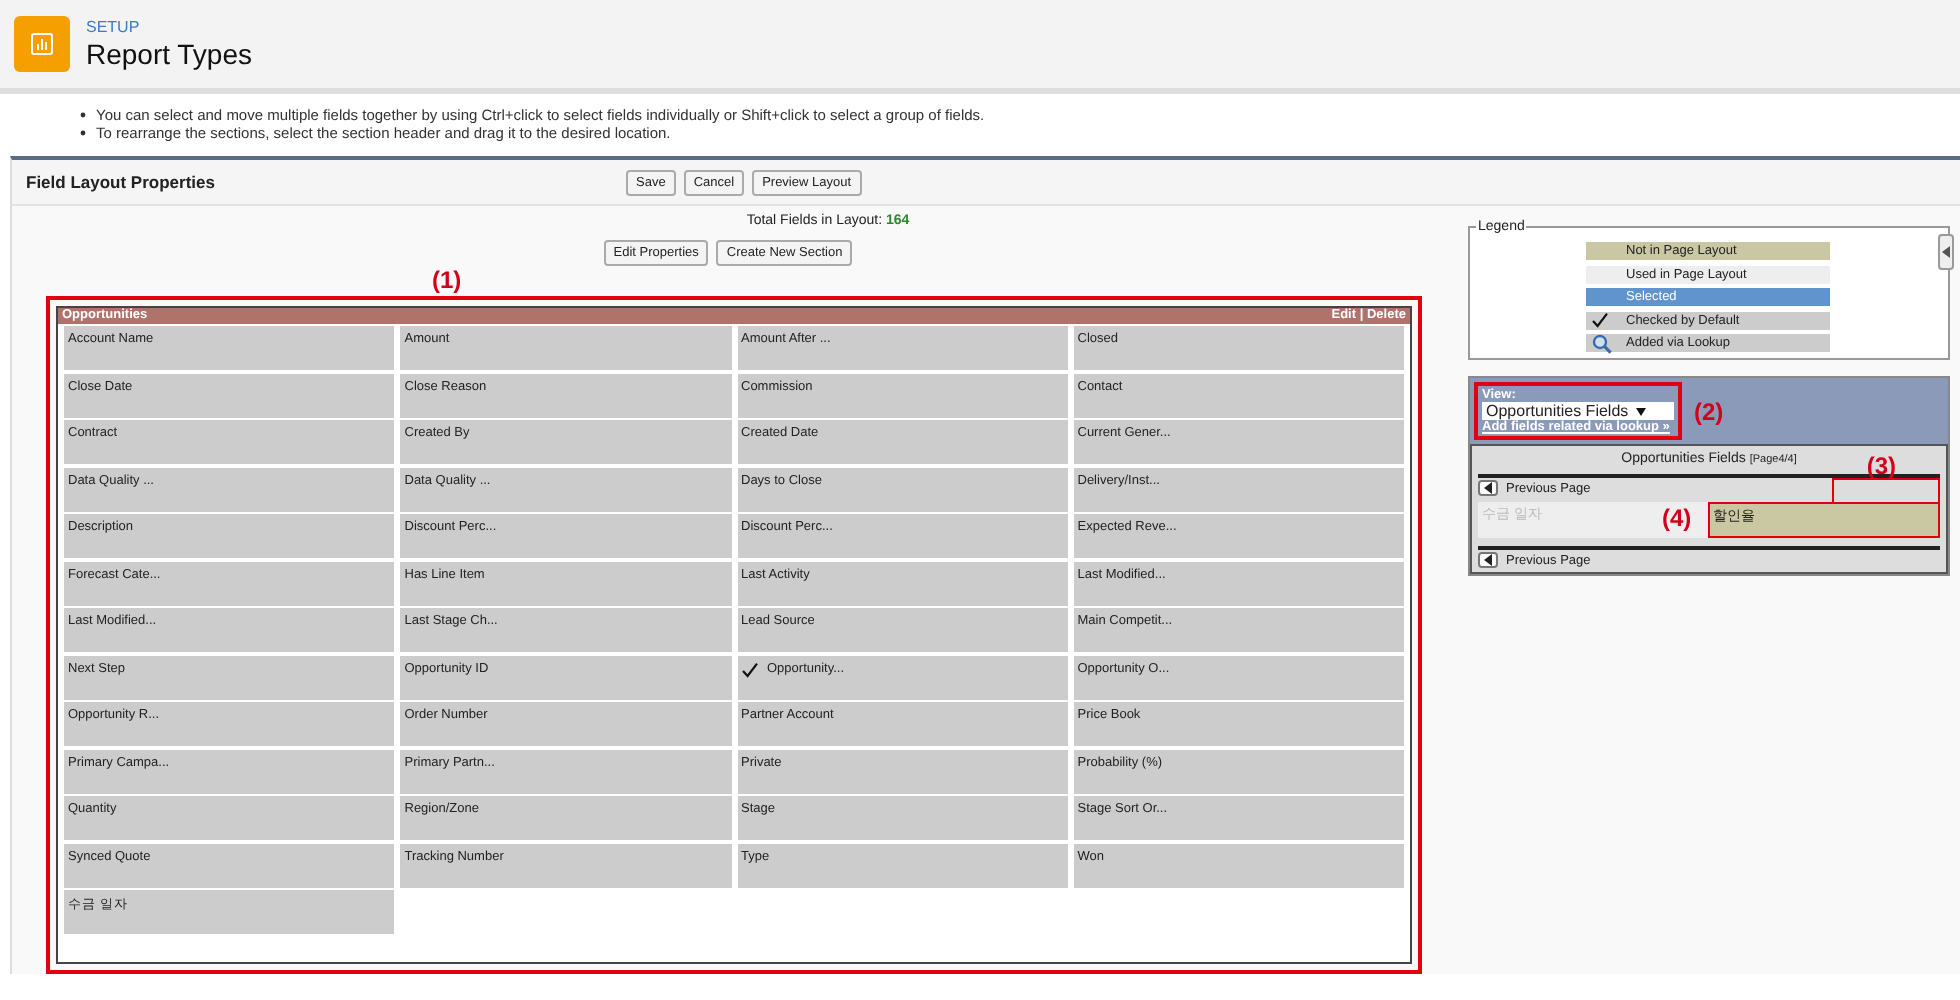  What do you see at coordinates (1602, 344) in the screenshot?
I see `magnifier-icon` at bounding box center [1602, 344].